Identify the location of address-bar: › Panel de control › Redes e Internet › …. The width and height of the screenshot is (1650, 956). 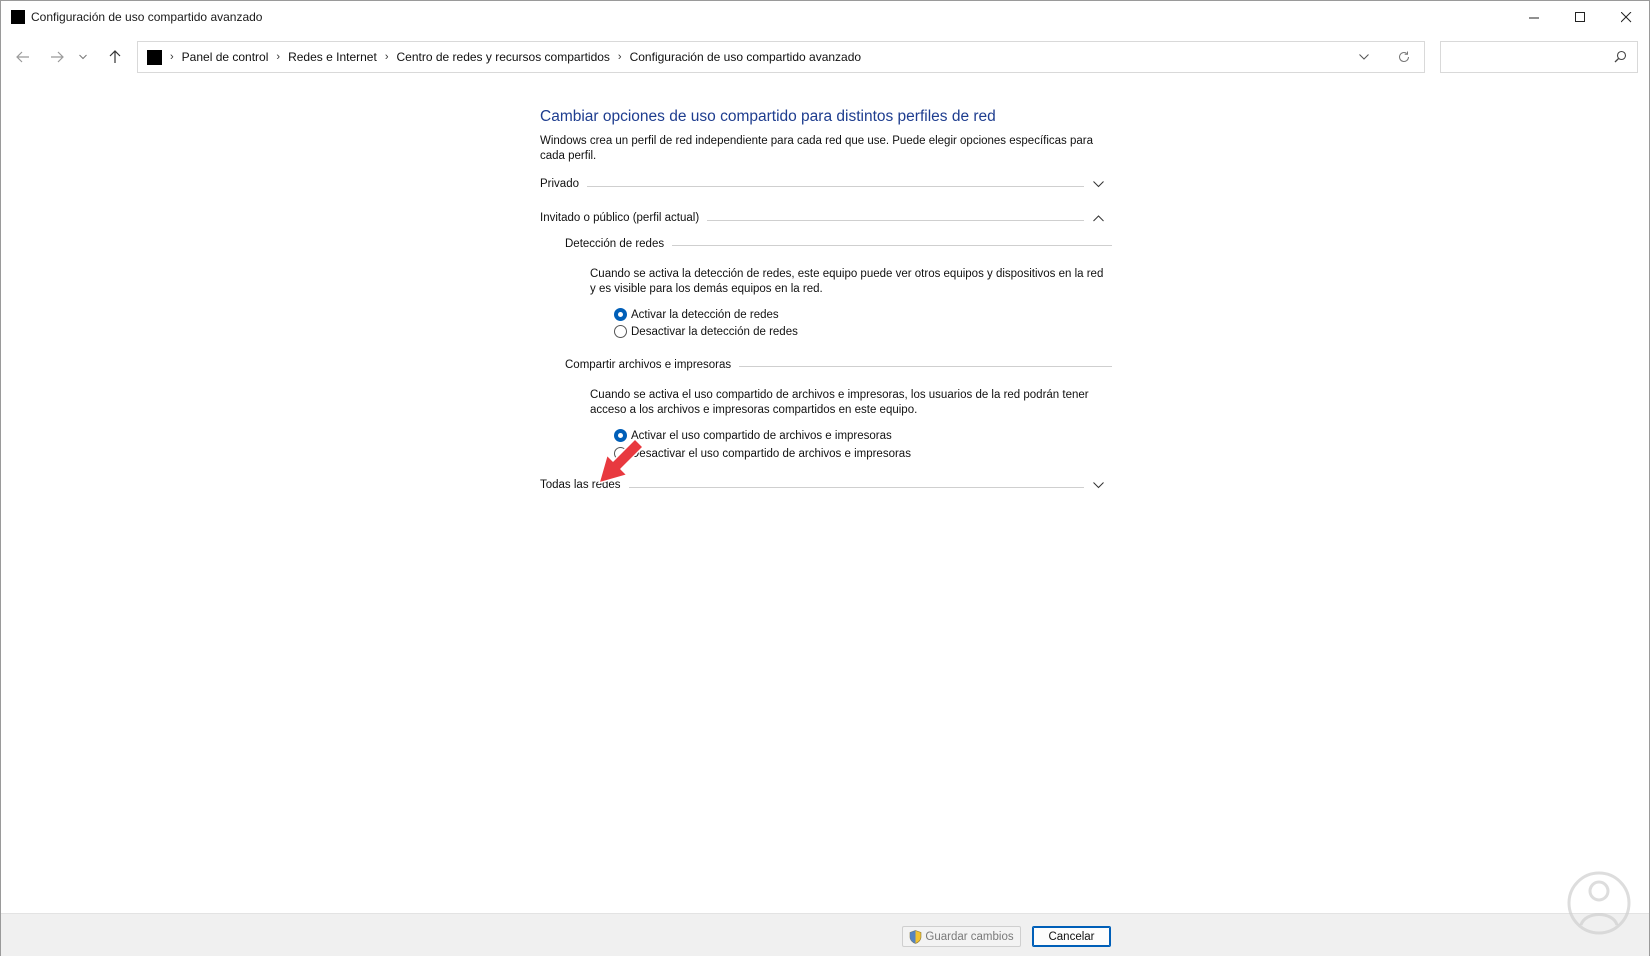
(781, 57).